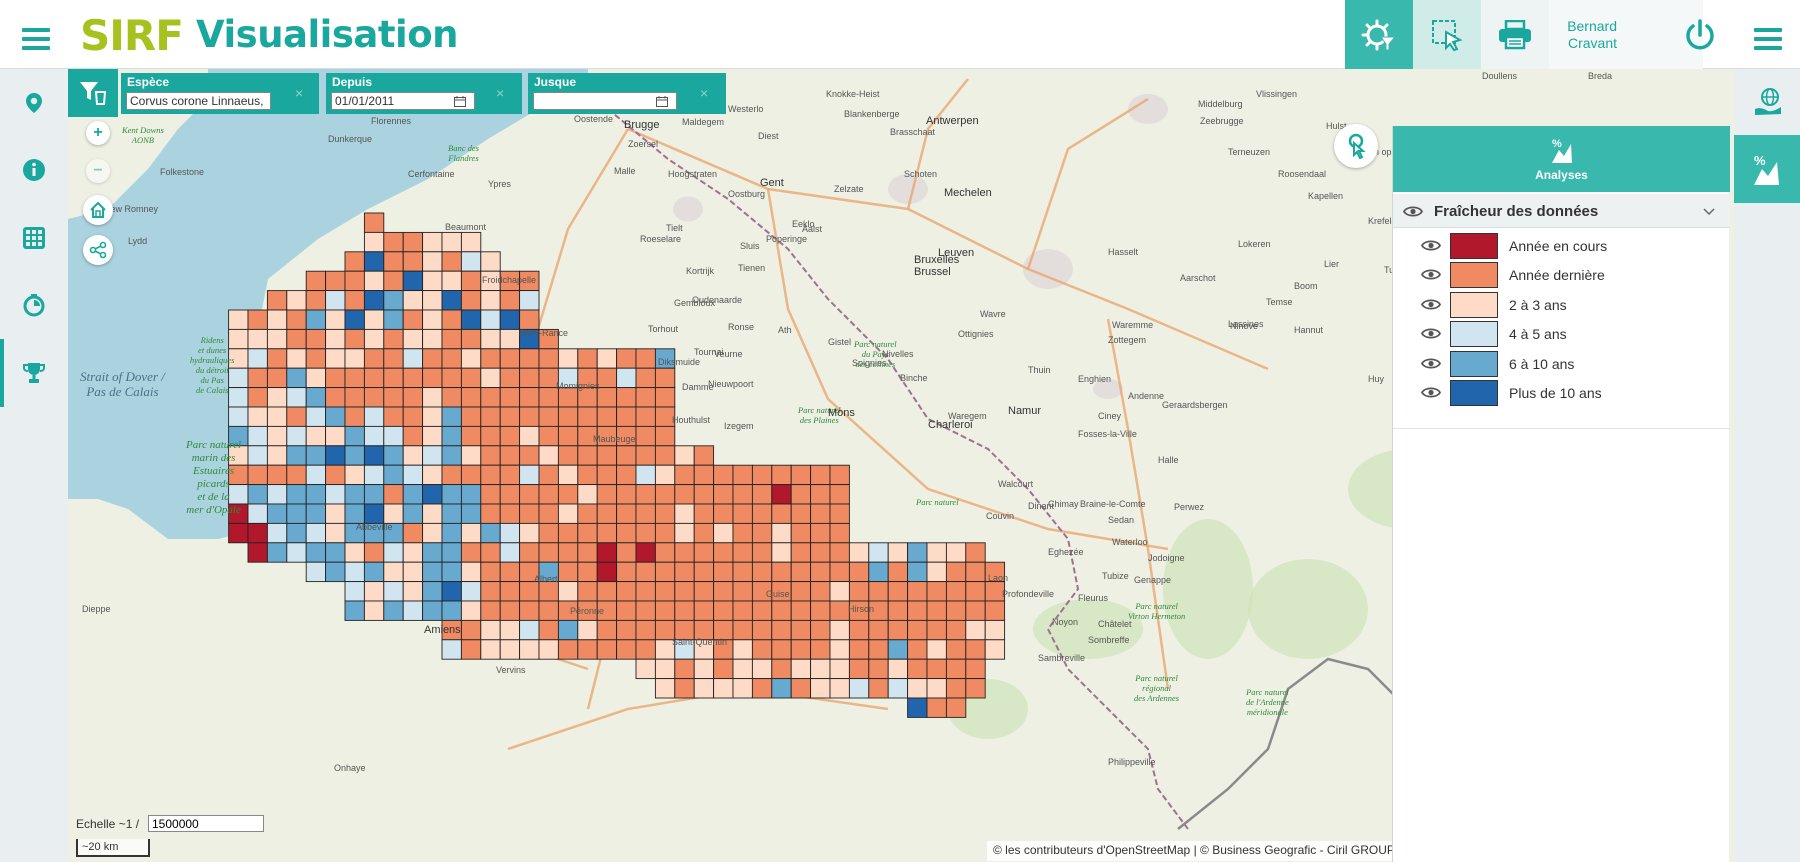  Describe the element at coordinates (1709, 212) in the screenshot. I see `chevron-down-icon` at that location.